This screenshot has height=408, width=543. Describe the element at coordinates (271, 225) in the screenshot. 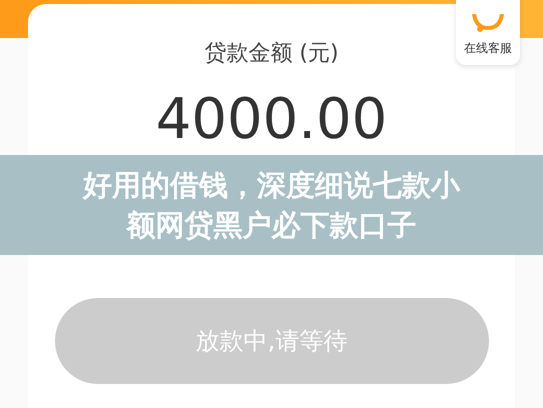

I see `banner-title: 额网贷黑户必下款口子` at that location.